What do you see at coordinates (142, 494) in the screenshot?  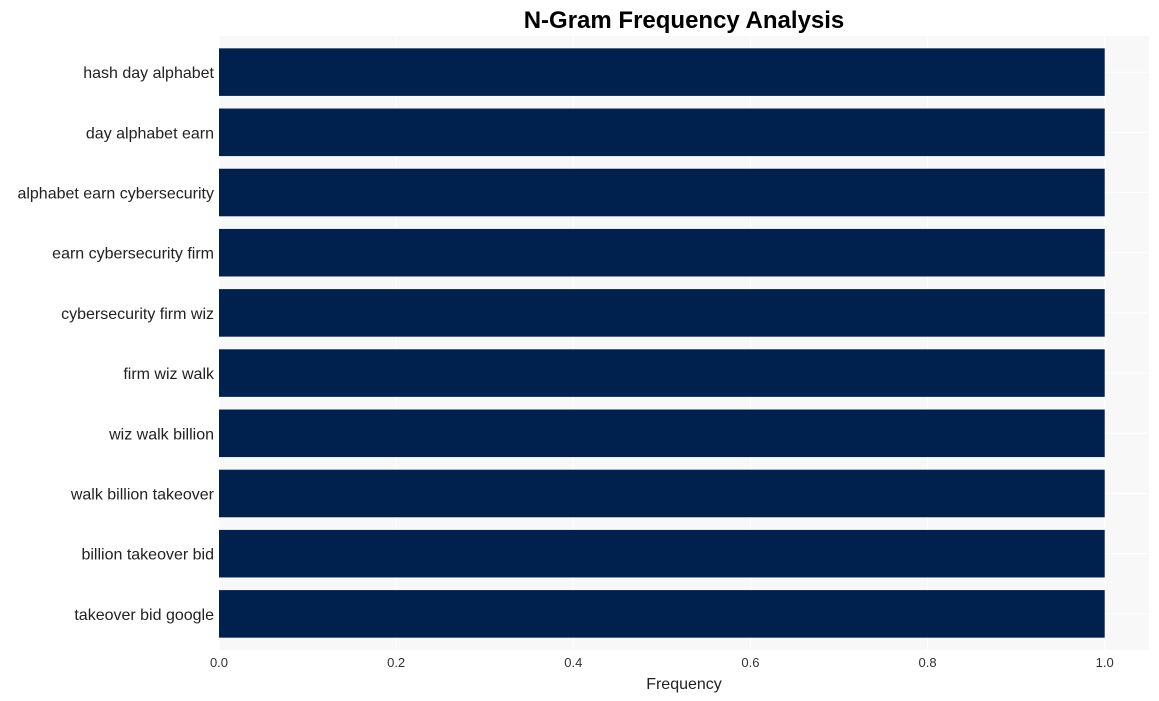 I see `y-tick-label: walk billion takeover` at bounding box center [142, 494].